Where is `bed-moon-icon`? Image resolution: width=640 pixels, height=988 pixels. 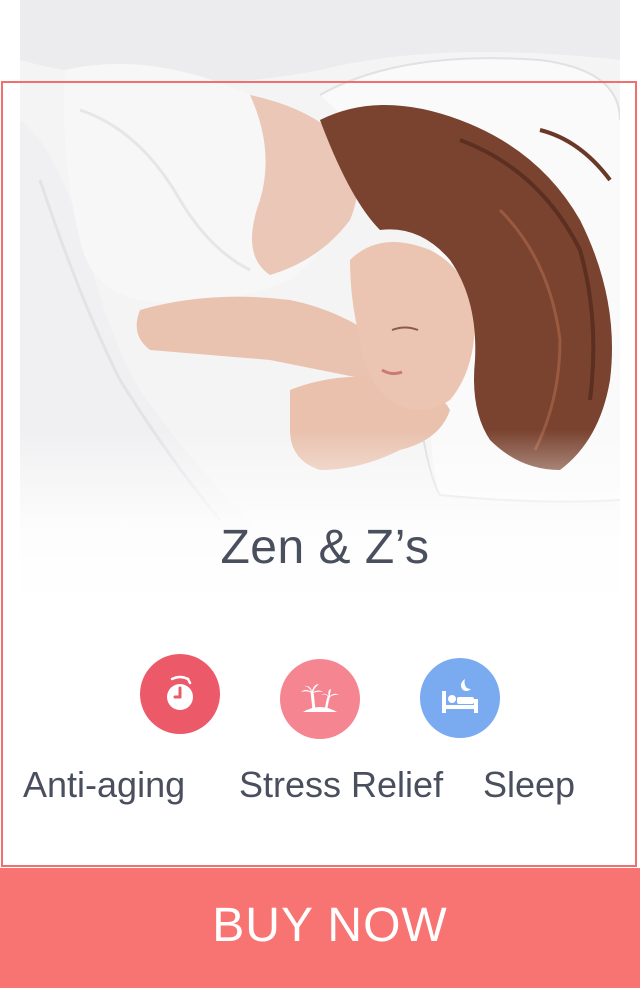 bed-moon-icon is located at coordinates (460, 698).